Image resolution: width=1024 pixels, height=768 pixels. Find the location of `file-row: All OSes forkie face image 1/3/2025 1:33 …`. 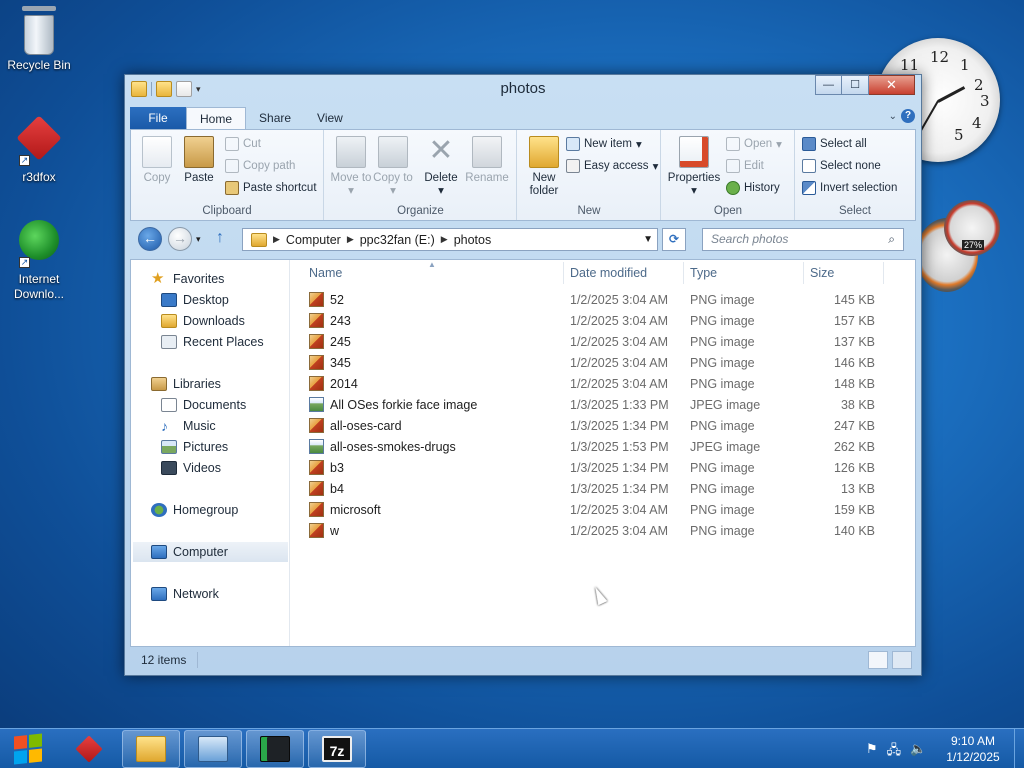

file-row: All OSes forkie face image 1/3/2025 1:33 … is located at coordinates (603, 405).